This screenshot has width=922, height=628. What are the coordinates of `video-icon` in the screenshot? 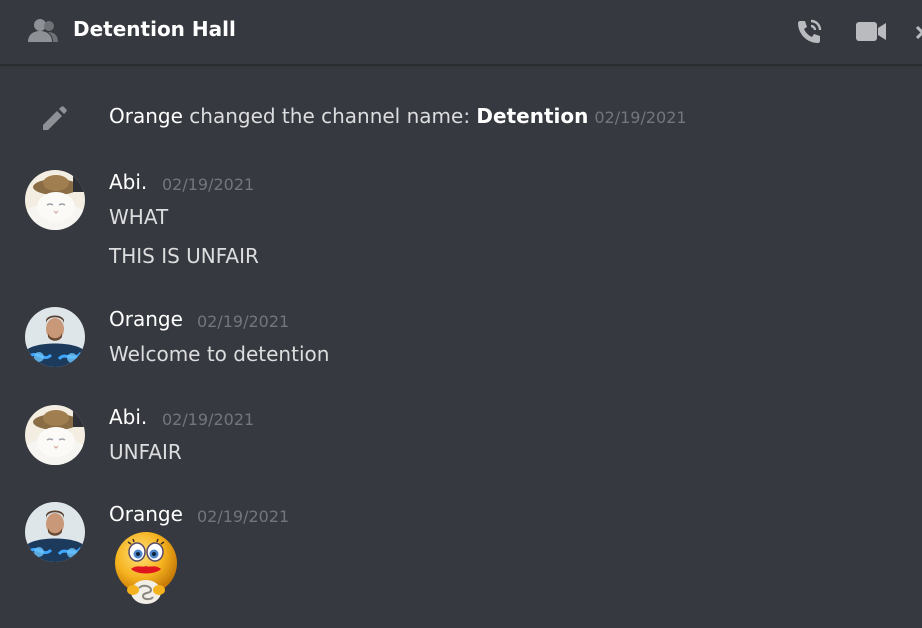 It's located at (870, 32).